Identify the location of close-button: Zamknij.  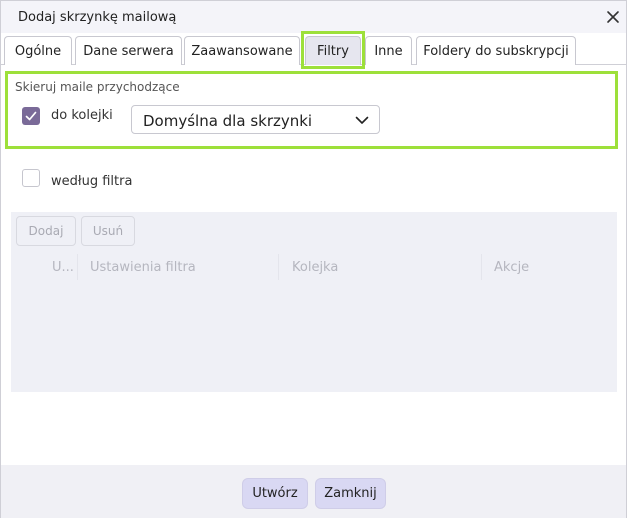
(350, 493).